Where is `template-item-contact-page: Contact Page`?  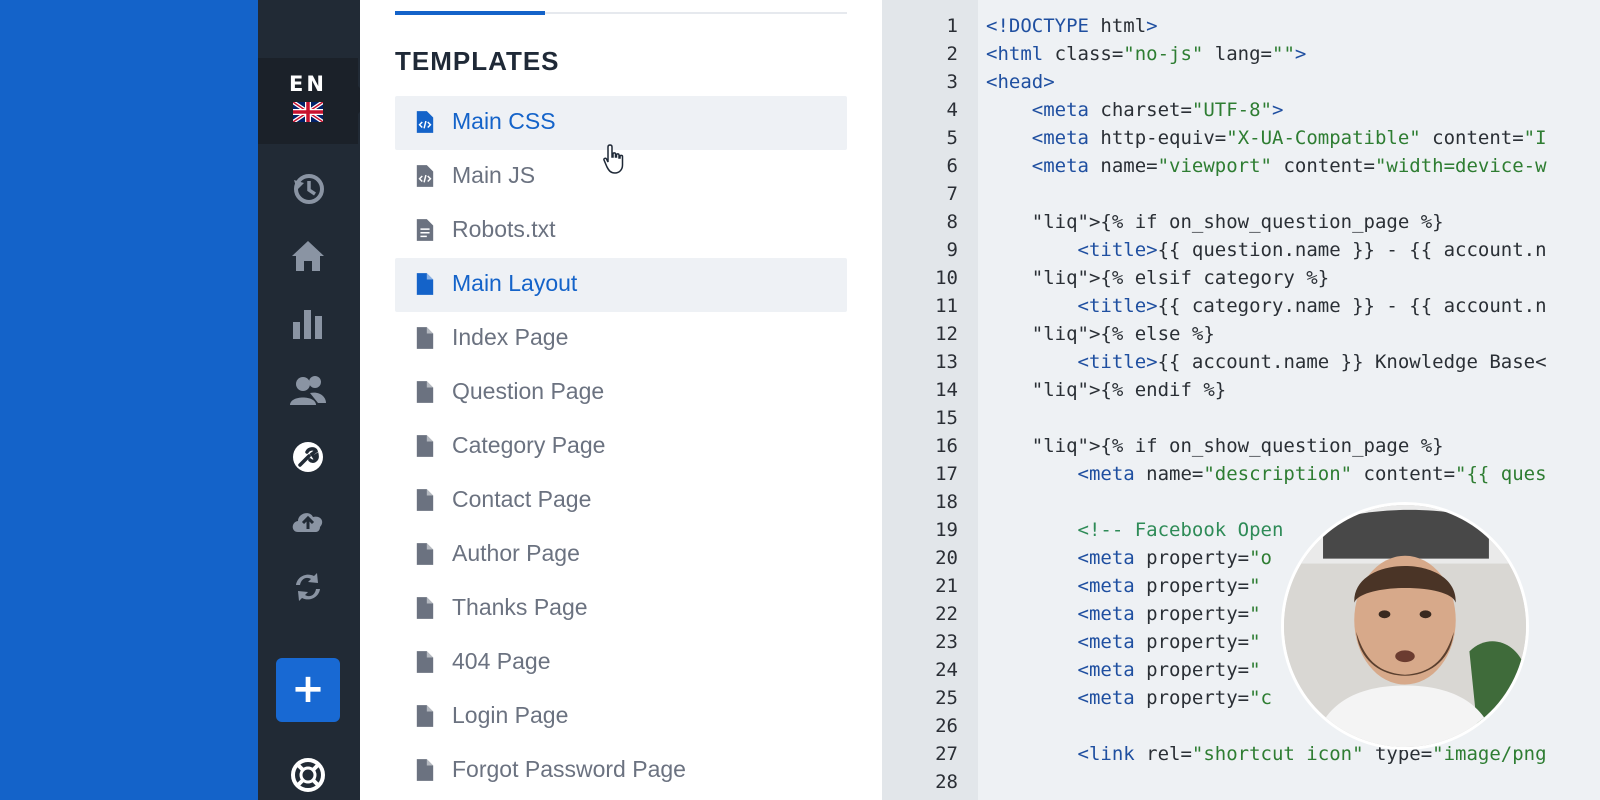
template-item-contact-page: Contact Page is located at coordinates (621, 501).